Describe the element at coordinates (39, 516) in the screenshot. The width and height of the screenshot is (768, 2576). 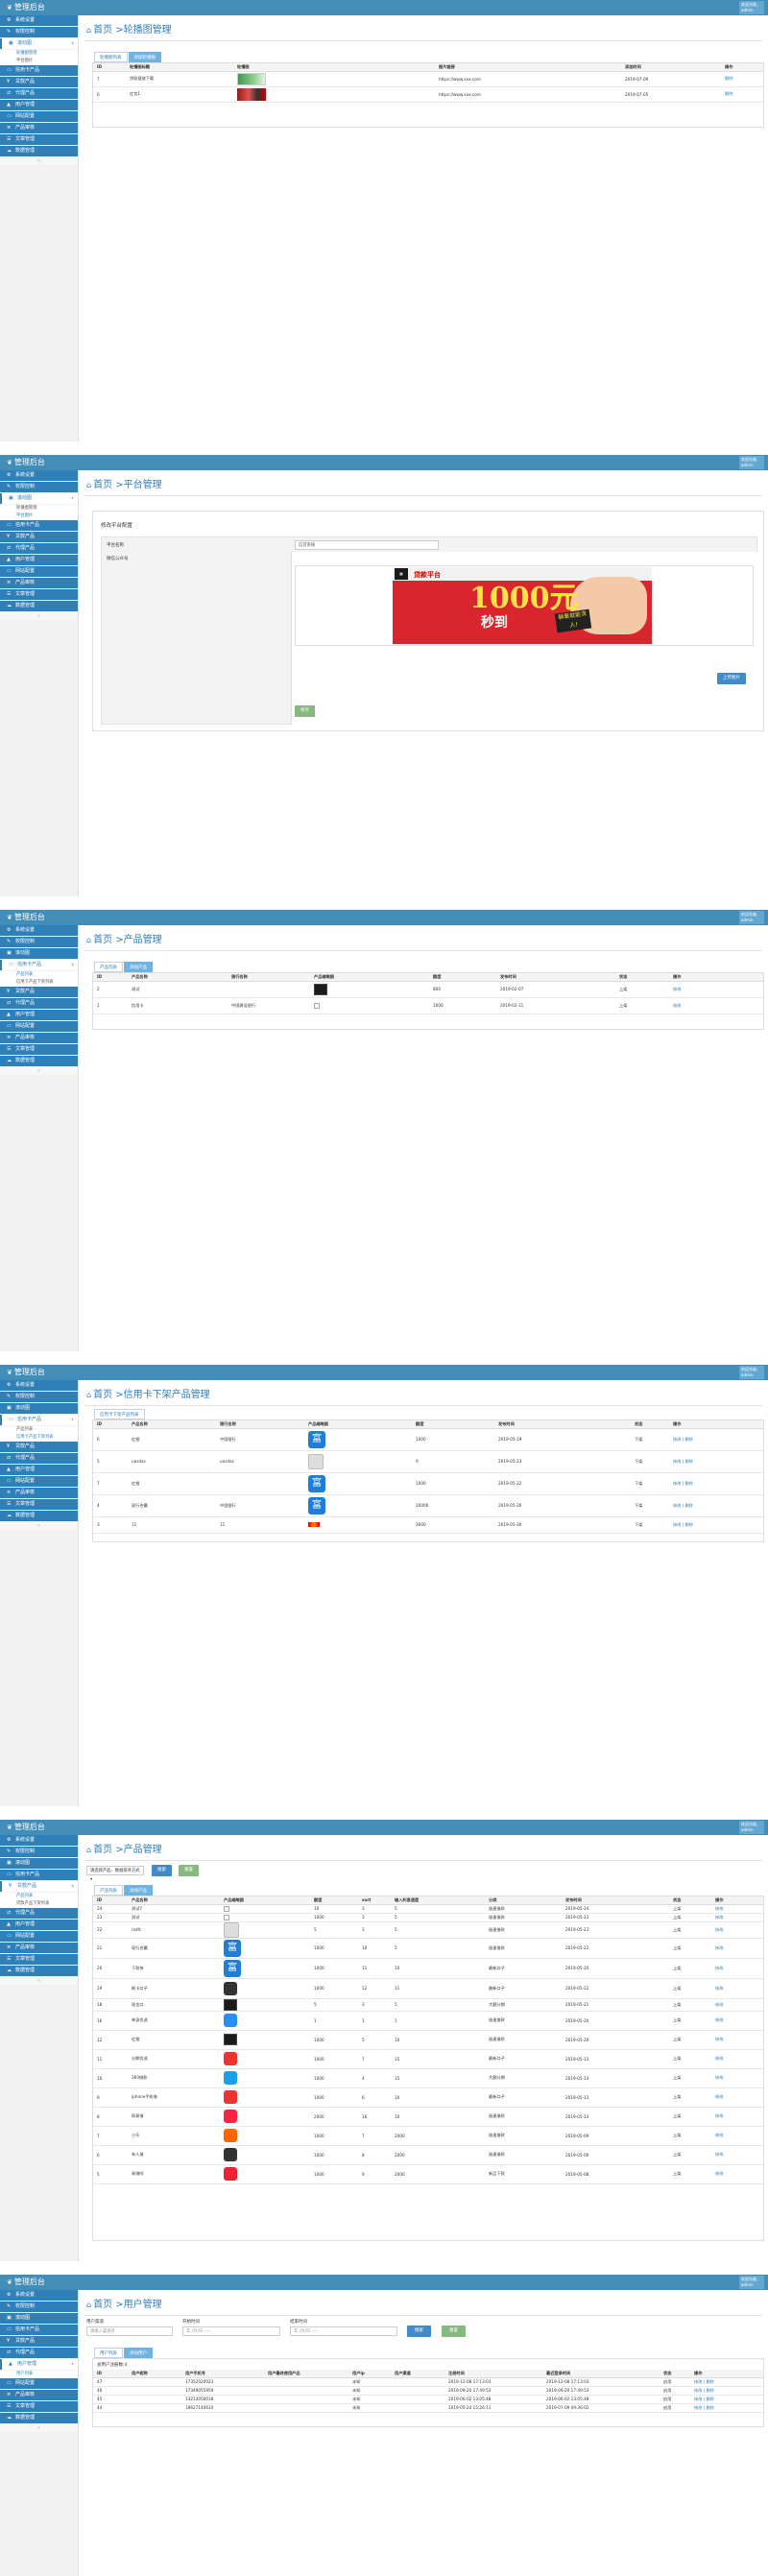
I see `sub-platform: 平台图片` at that location.